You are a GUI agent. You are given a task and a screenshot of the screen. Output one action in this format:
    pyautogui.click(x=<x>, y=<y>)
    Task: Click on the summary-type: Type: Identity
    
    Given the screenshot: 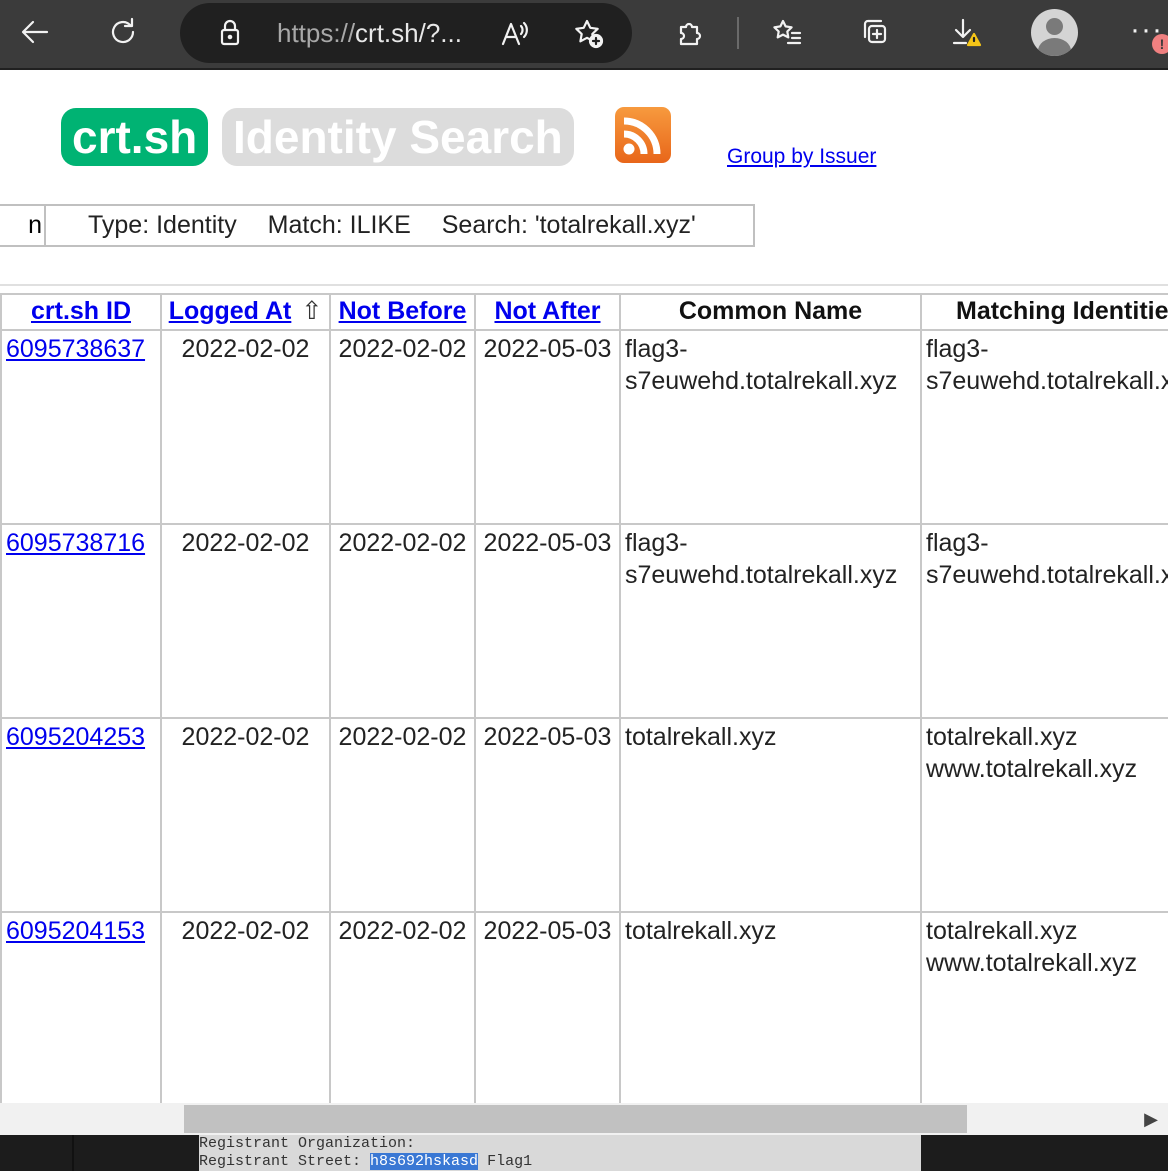 What is the action you would take?
    pyautogui.click(x=162, y=225)
    